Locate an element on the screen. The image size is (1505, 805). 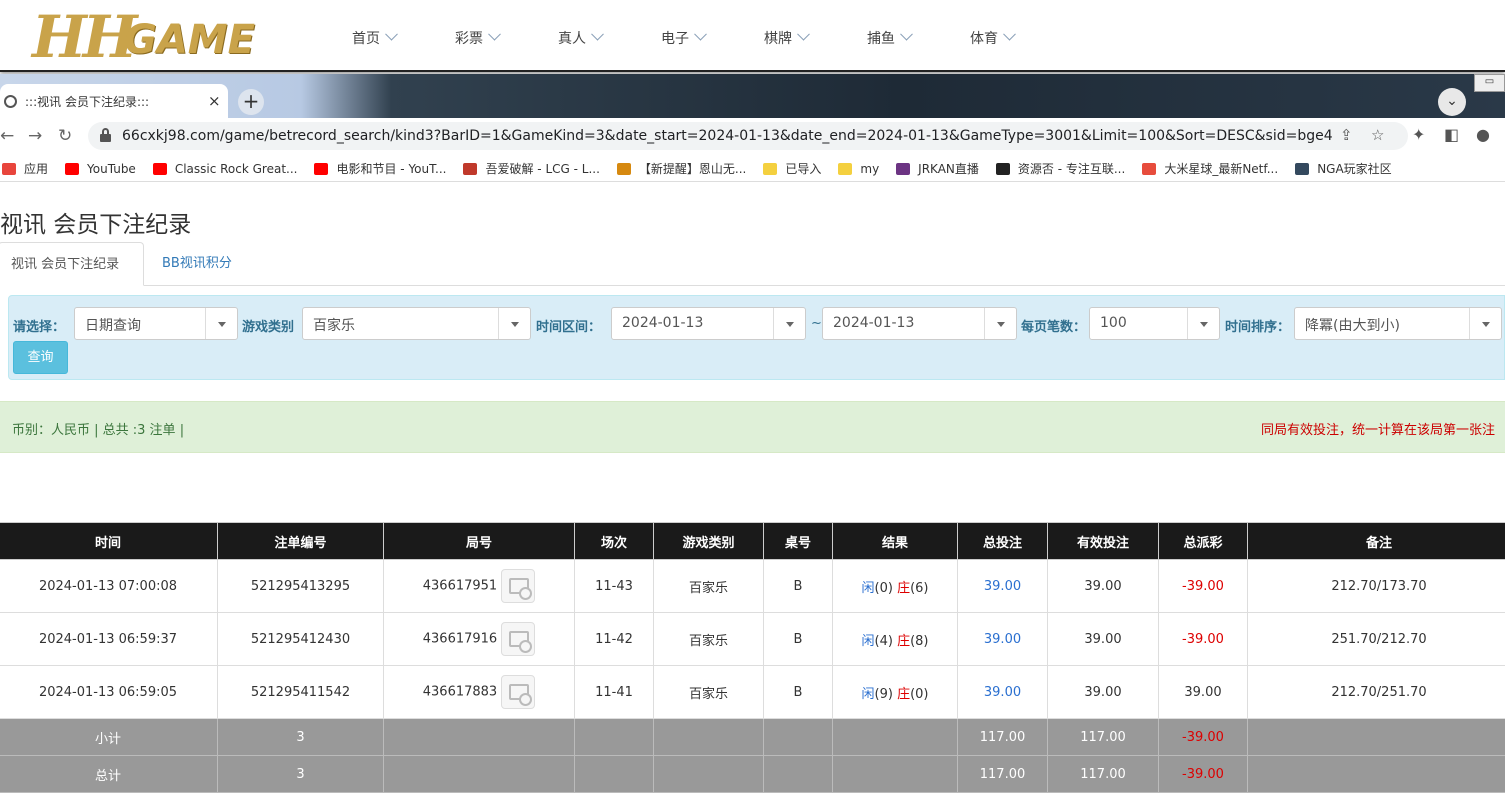
date-end-select: 2024-01-13 is located at coordinates (919, 323).